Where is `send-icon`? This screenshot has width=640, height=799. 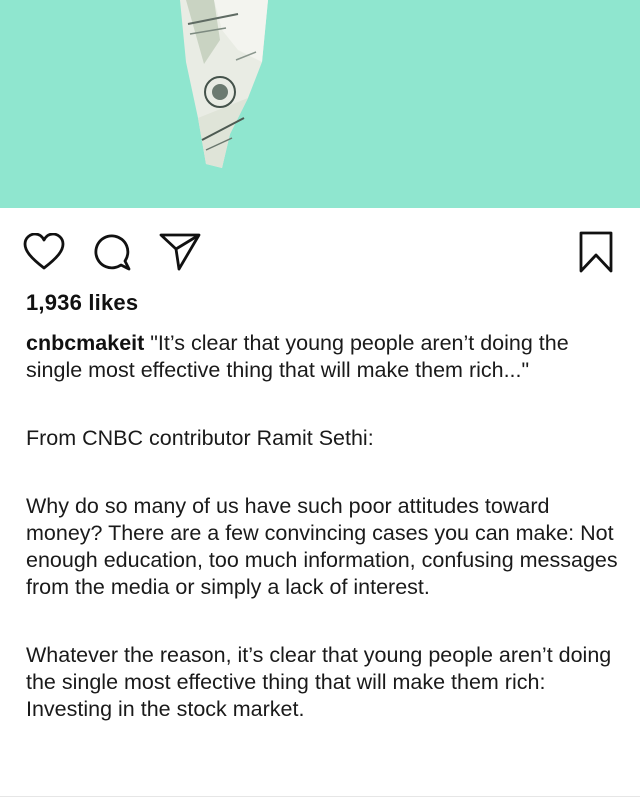 send-icon is located at coordinates (180, 252).